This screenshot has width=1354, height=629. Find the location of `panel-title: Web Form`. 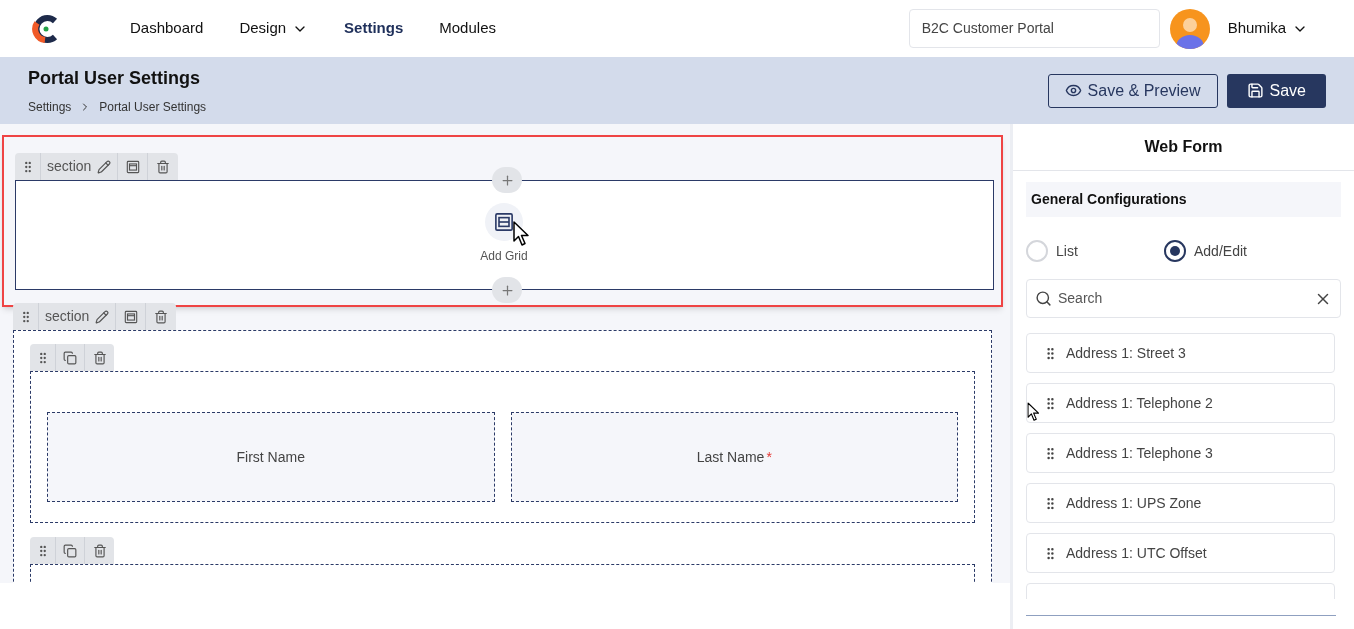

panel-title: Web Form is located at coordinates (1183, 147).